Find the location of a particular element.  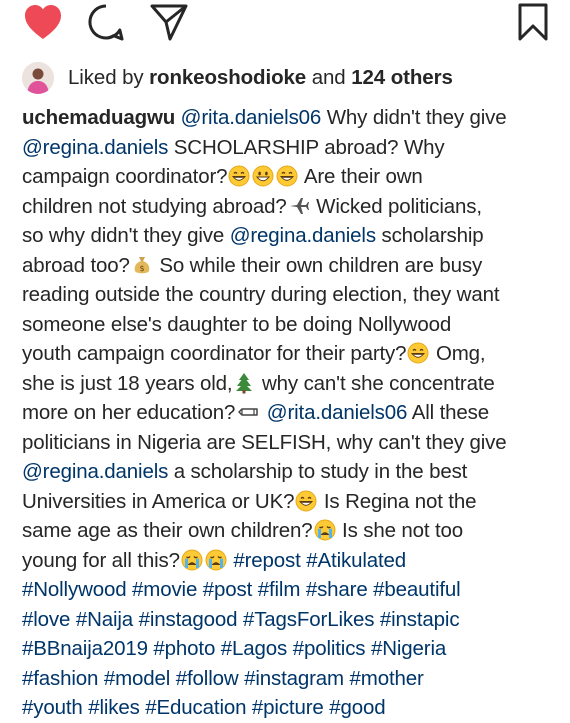

likes-count-link: 124 others is located at coordinates (402, 77).